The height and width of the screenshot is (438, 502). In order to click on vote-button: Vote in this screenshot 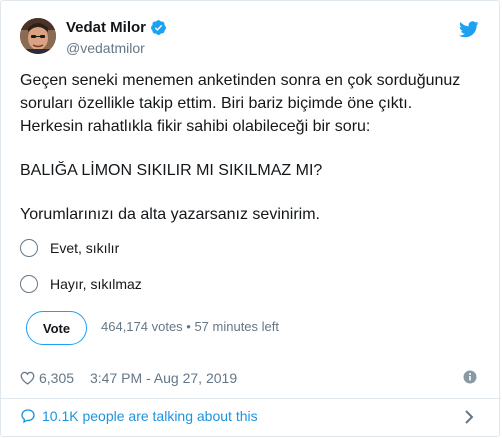, I will do `click(56, 328)`.